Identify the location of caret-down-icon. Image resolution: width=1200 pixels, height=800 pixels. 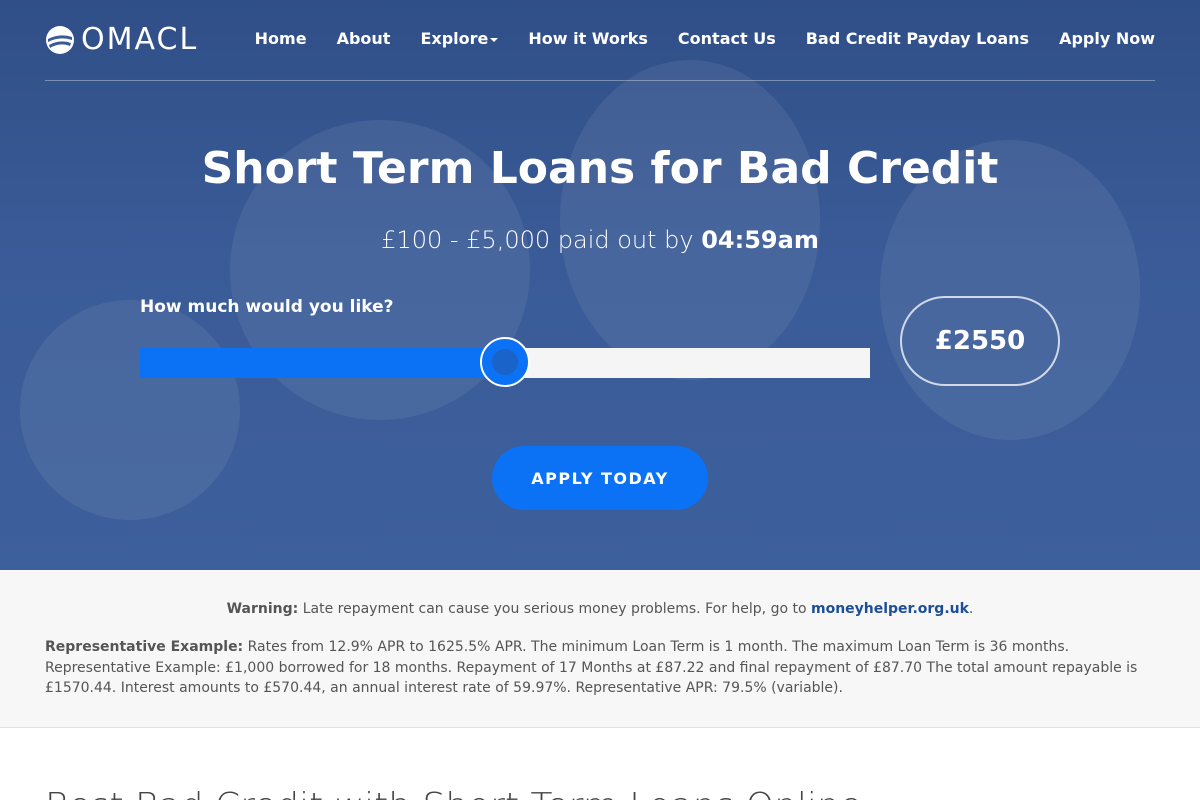
(494, 39).